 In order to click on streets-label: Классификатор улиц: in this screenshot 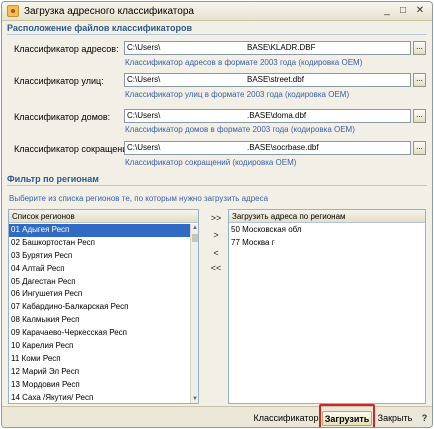, I will do `click(59, 81)`.